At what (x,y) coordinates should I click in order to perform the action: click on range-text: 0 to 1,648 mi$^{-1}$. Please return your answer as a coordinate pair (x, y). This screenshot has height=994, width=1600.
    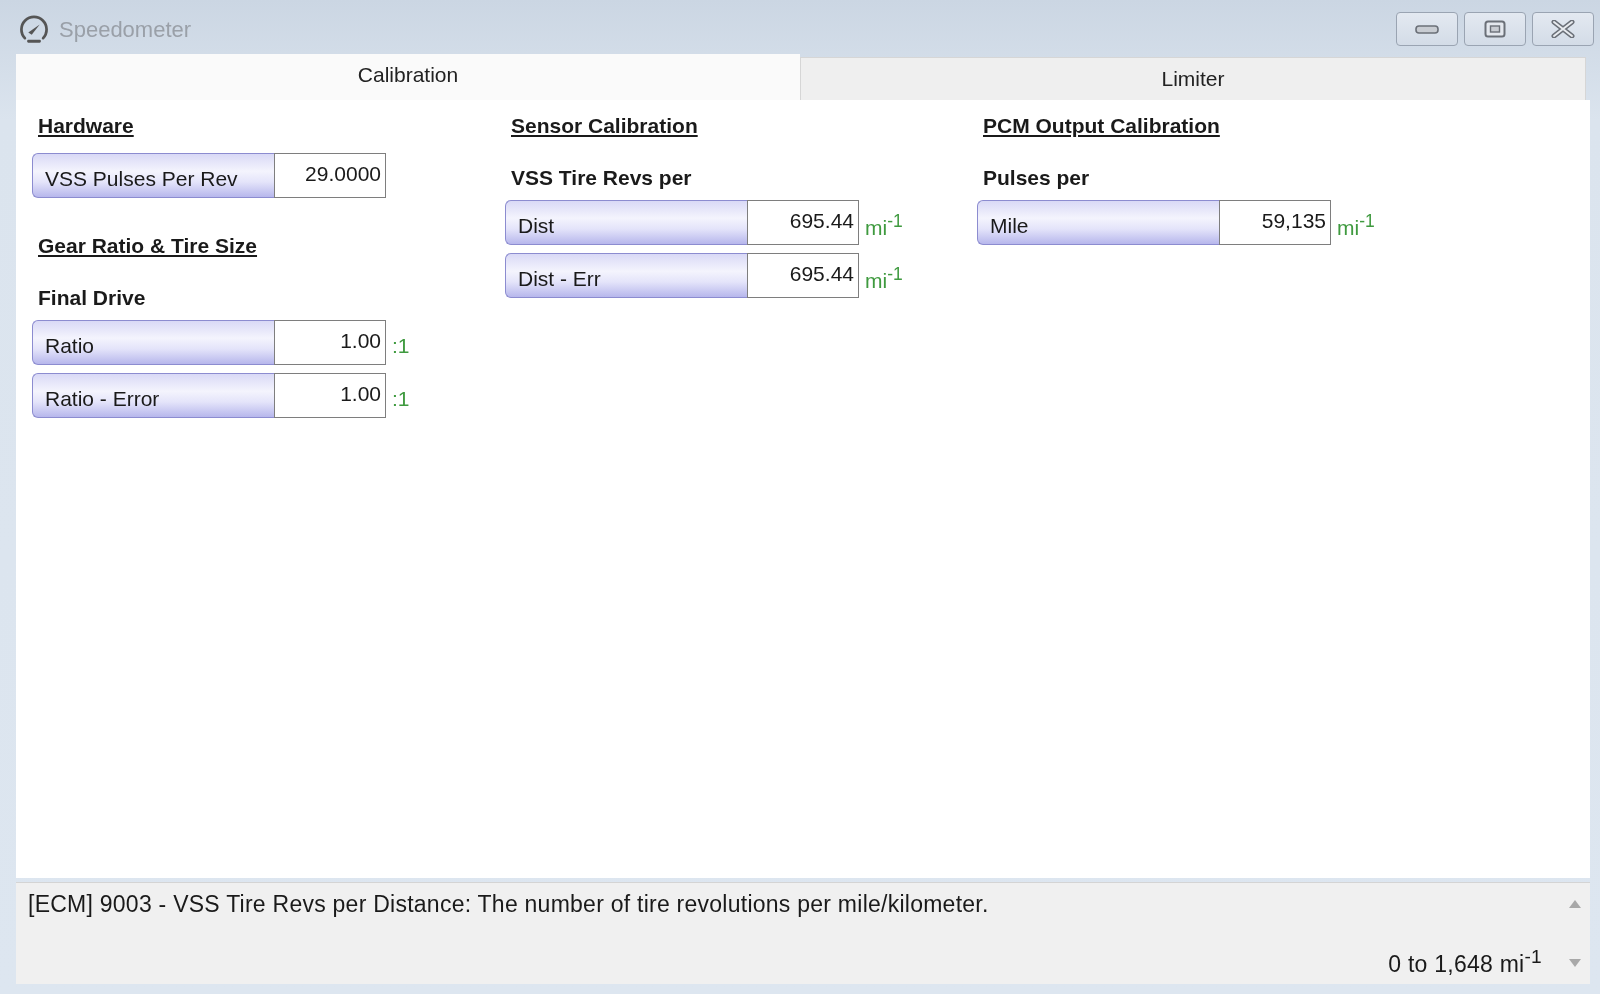
    Looking at the image, I should click on (1465, 962).